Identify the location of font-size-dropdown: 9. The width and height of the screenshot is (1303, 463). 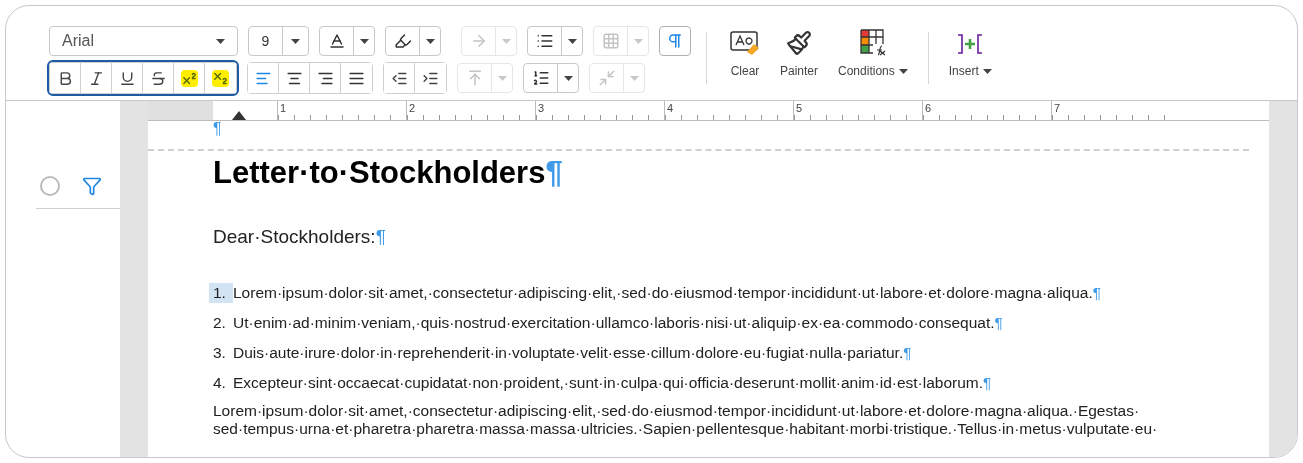
(278, 41).